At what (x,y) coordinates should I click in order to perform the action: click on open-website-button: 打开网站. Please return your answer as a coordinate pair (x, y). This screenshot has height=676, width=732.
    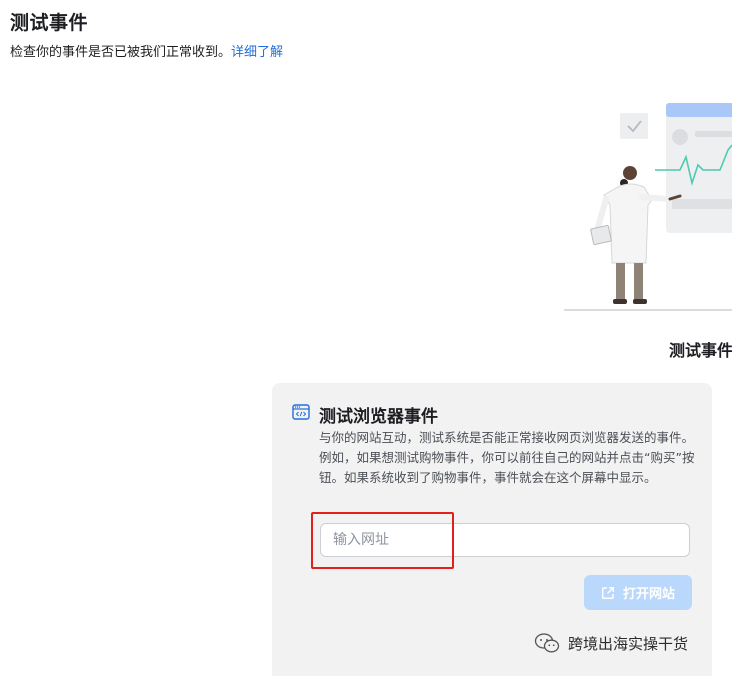
    Looking at the image, I should click on (638, 592).